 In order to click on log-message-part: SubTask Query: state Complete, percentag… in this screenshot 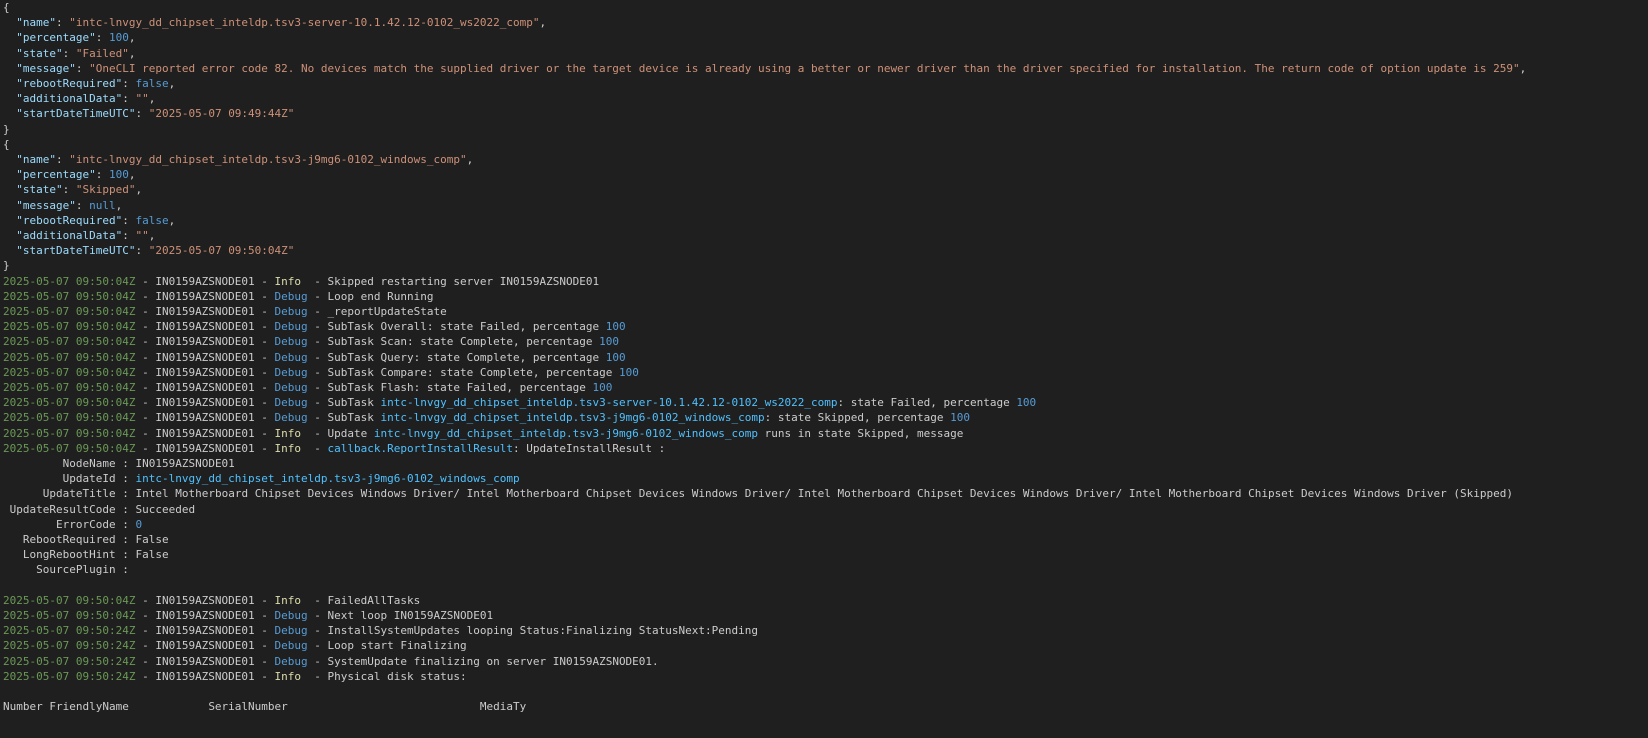, I will do `click(466, 357)`.